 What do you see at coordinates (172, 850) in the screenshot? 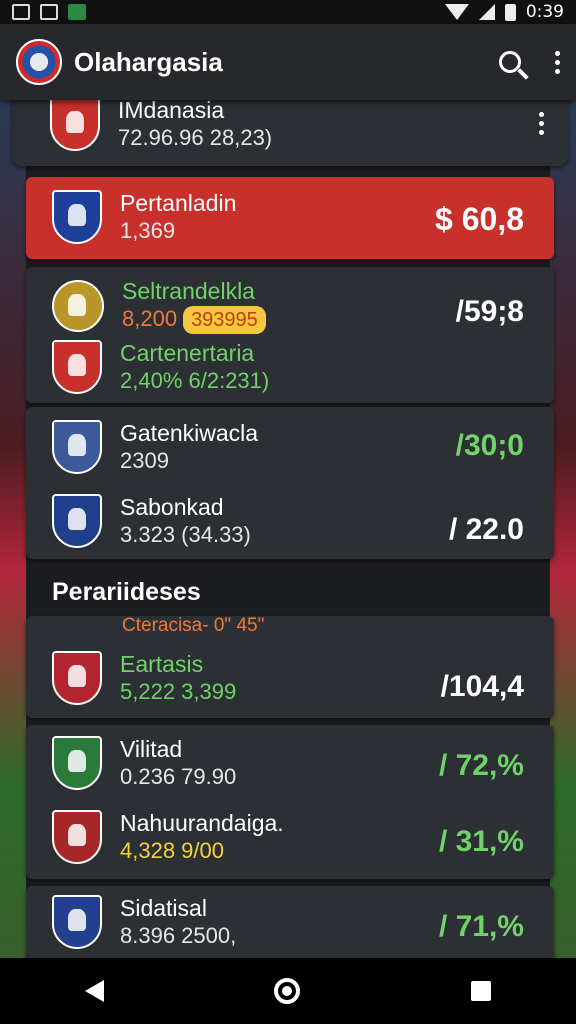
I see `item-stats: 4,328 9/00` at bounding box center [172, 850].